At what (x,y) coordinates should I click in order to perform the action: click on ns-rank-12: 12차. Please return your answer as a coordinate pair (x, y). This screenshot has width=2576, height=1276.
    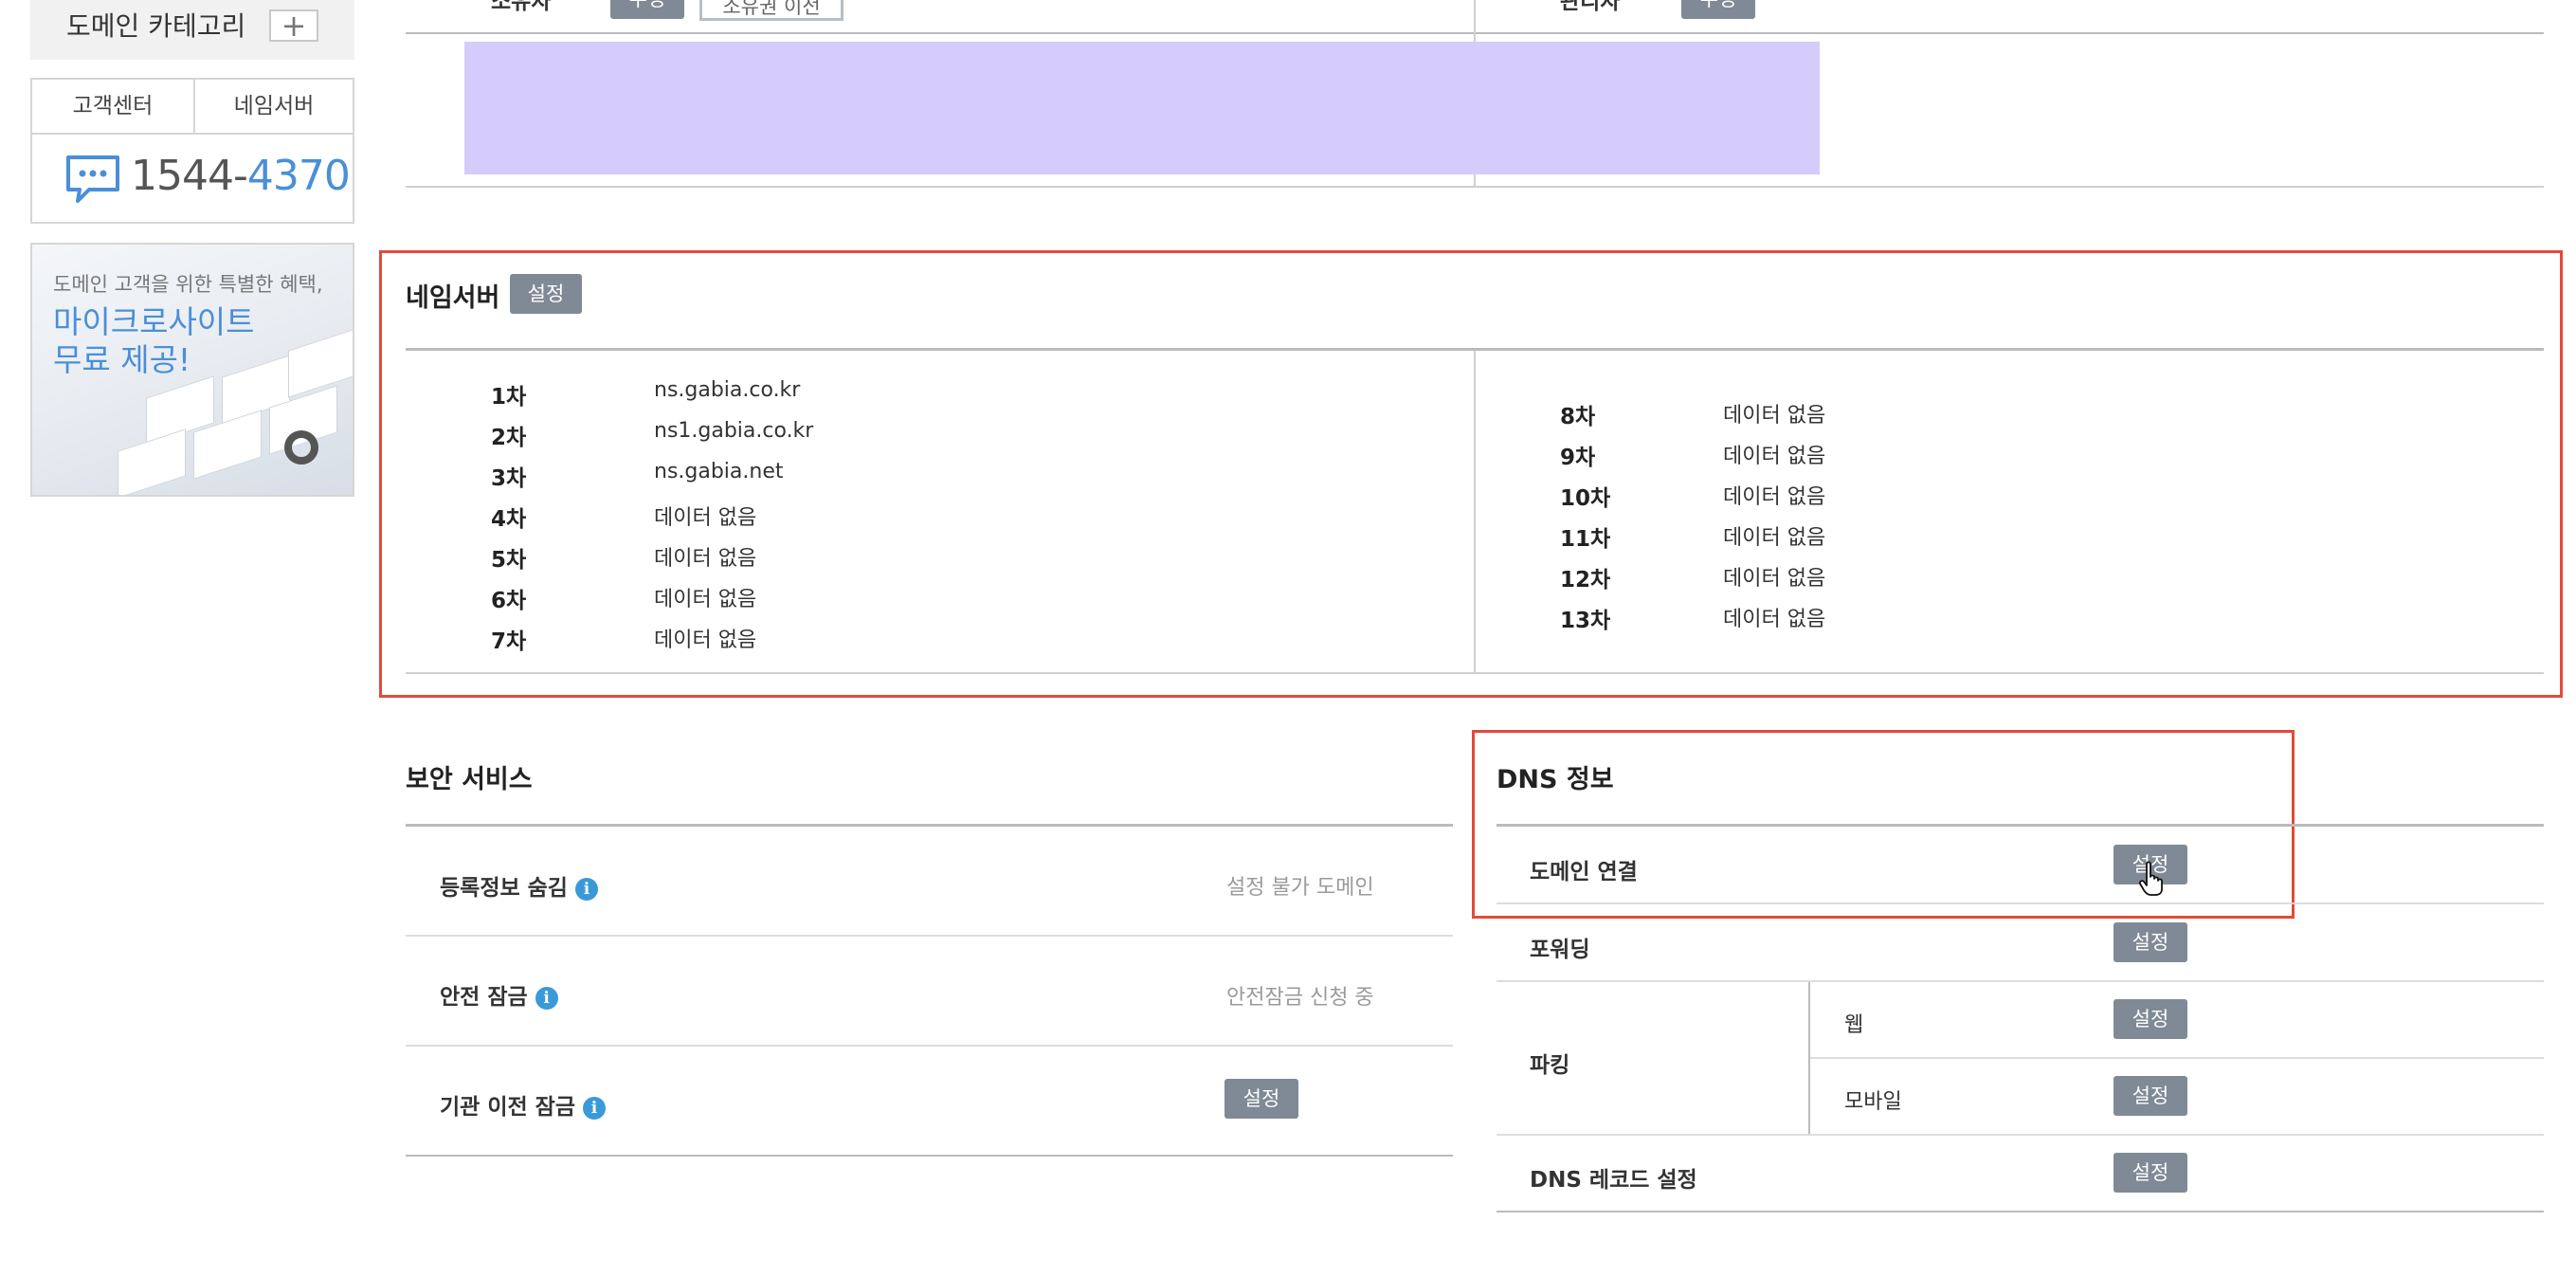
    Looking at the image, I should click on (1585, 580).